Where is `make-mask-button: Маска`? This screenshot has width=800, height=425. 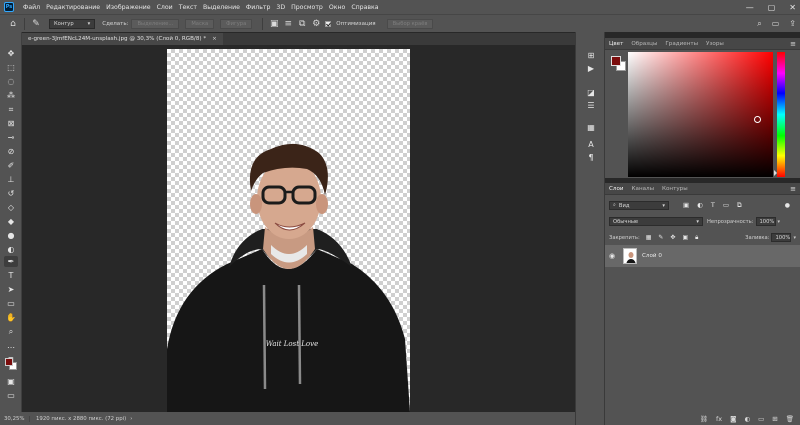 make-mask-button: Маска is located at coordinates (200, 23).